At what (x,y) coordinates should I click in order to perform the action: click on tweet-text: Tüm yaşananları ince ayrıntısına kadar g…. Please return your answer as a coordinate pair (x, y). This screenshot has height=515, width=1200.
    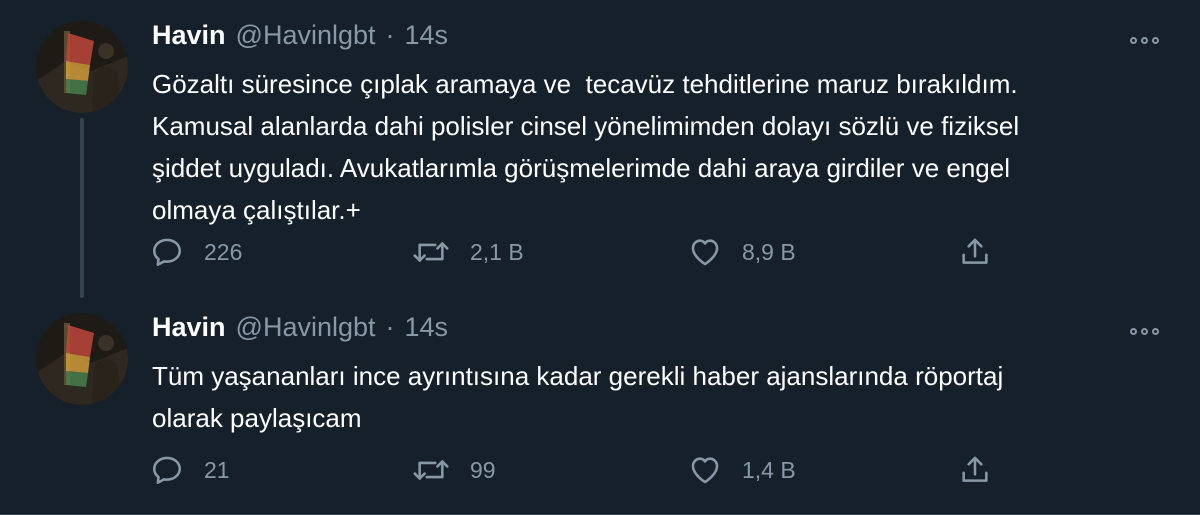
    Looking at the image, I should click on (578, 397).